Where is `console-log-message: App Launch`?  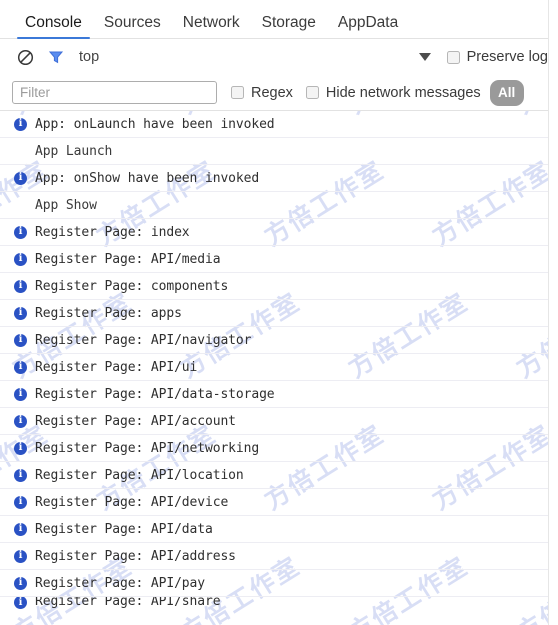 console-log-message: App Launch is located at coordinates (74, 151).